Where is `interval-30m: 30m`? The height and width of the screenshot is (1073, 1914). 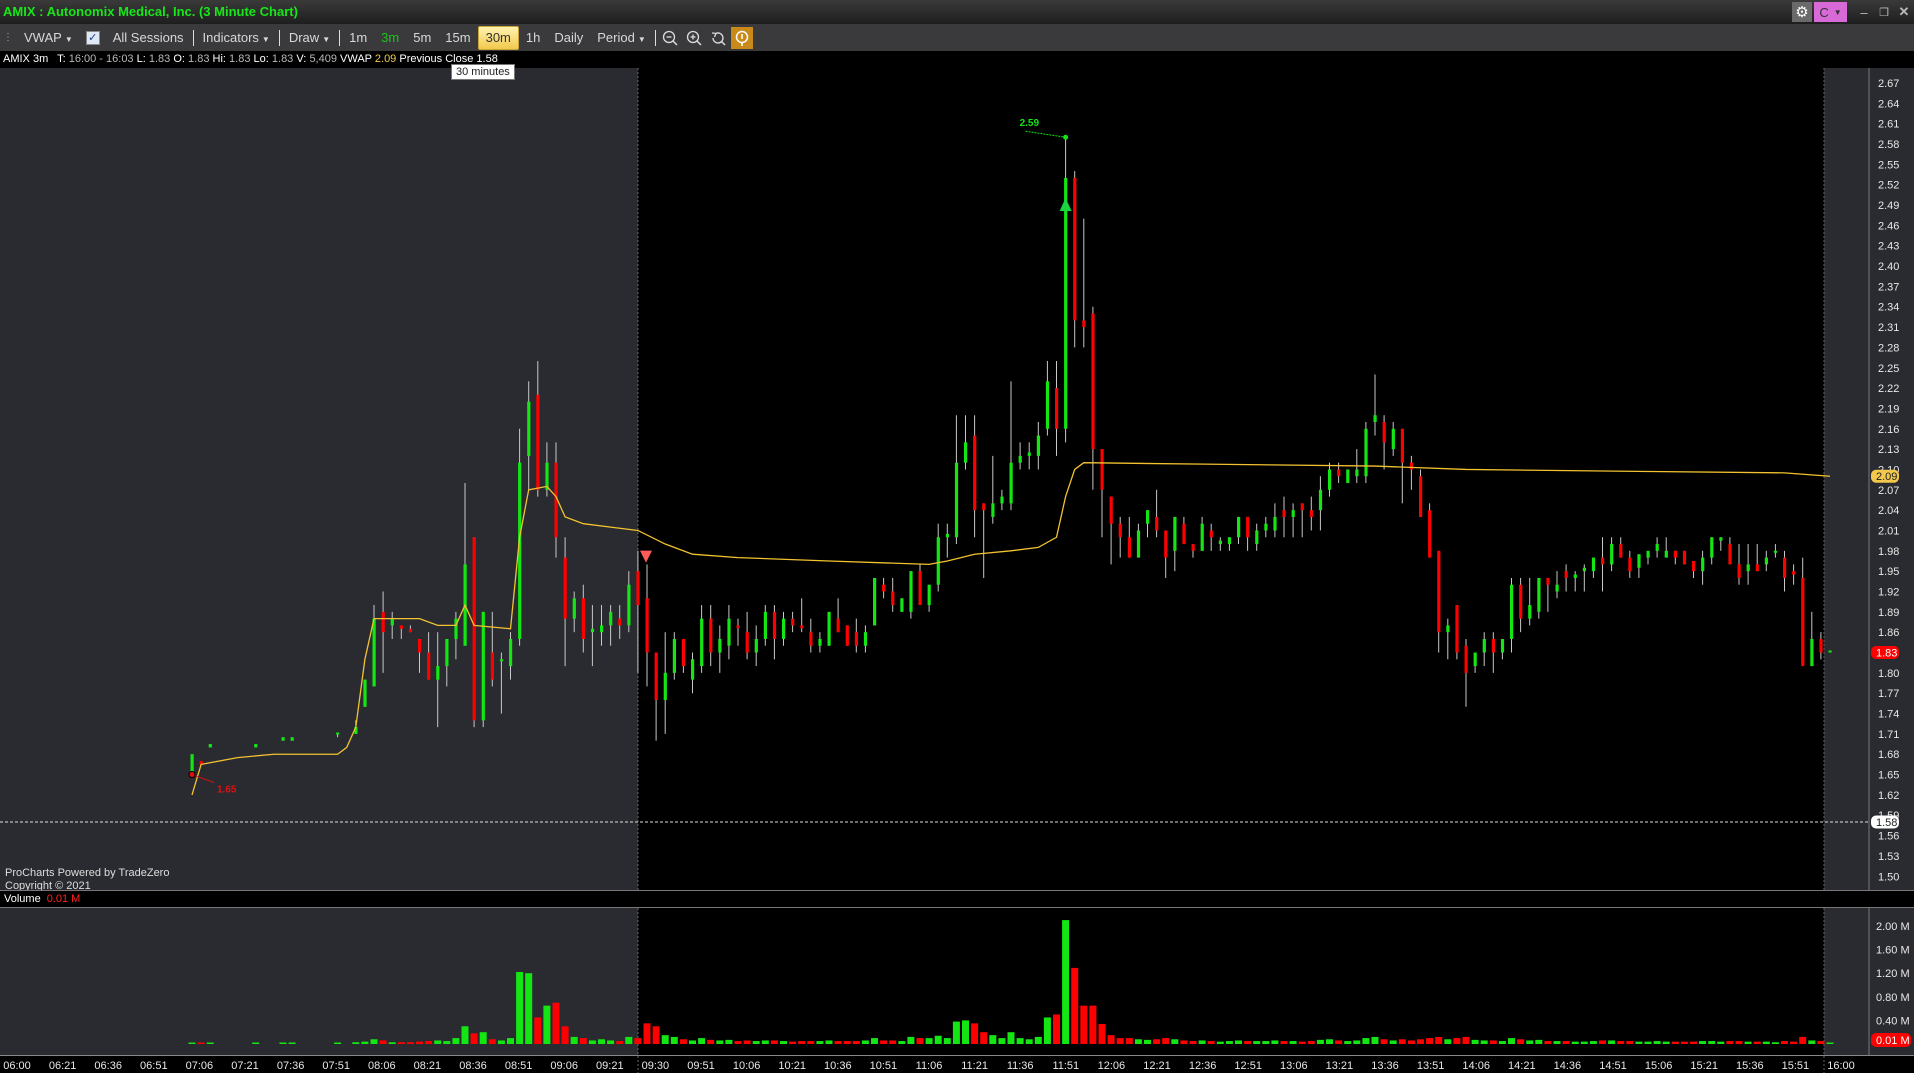
interval-30m: 30m is located at coordinates (498, 37).